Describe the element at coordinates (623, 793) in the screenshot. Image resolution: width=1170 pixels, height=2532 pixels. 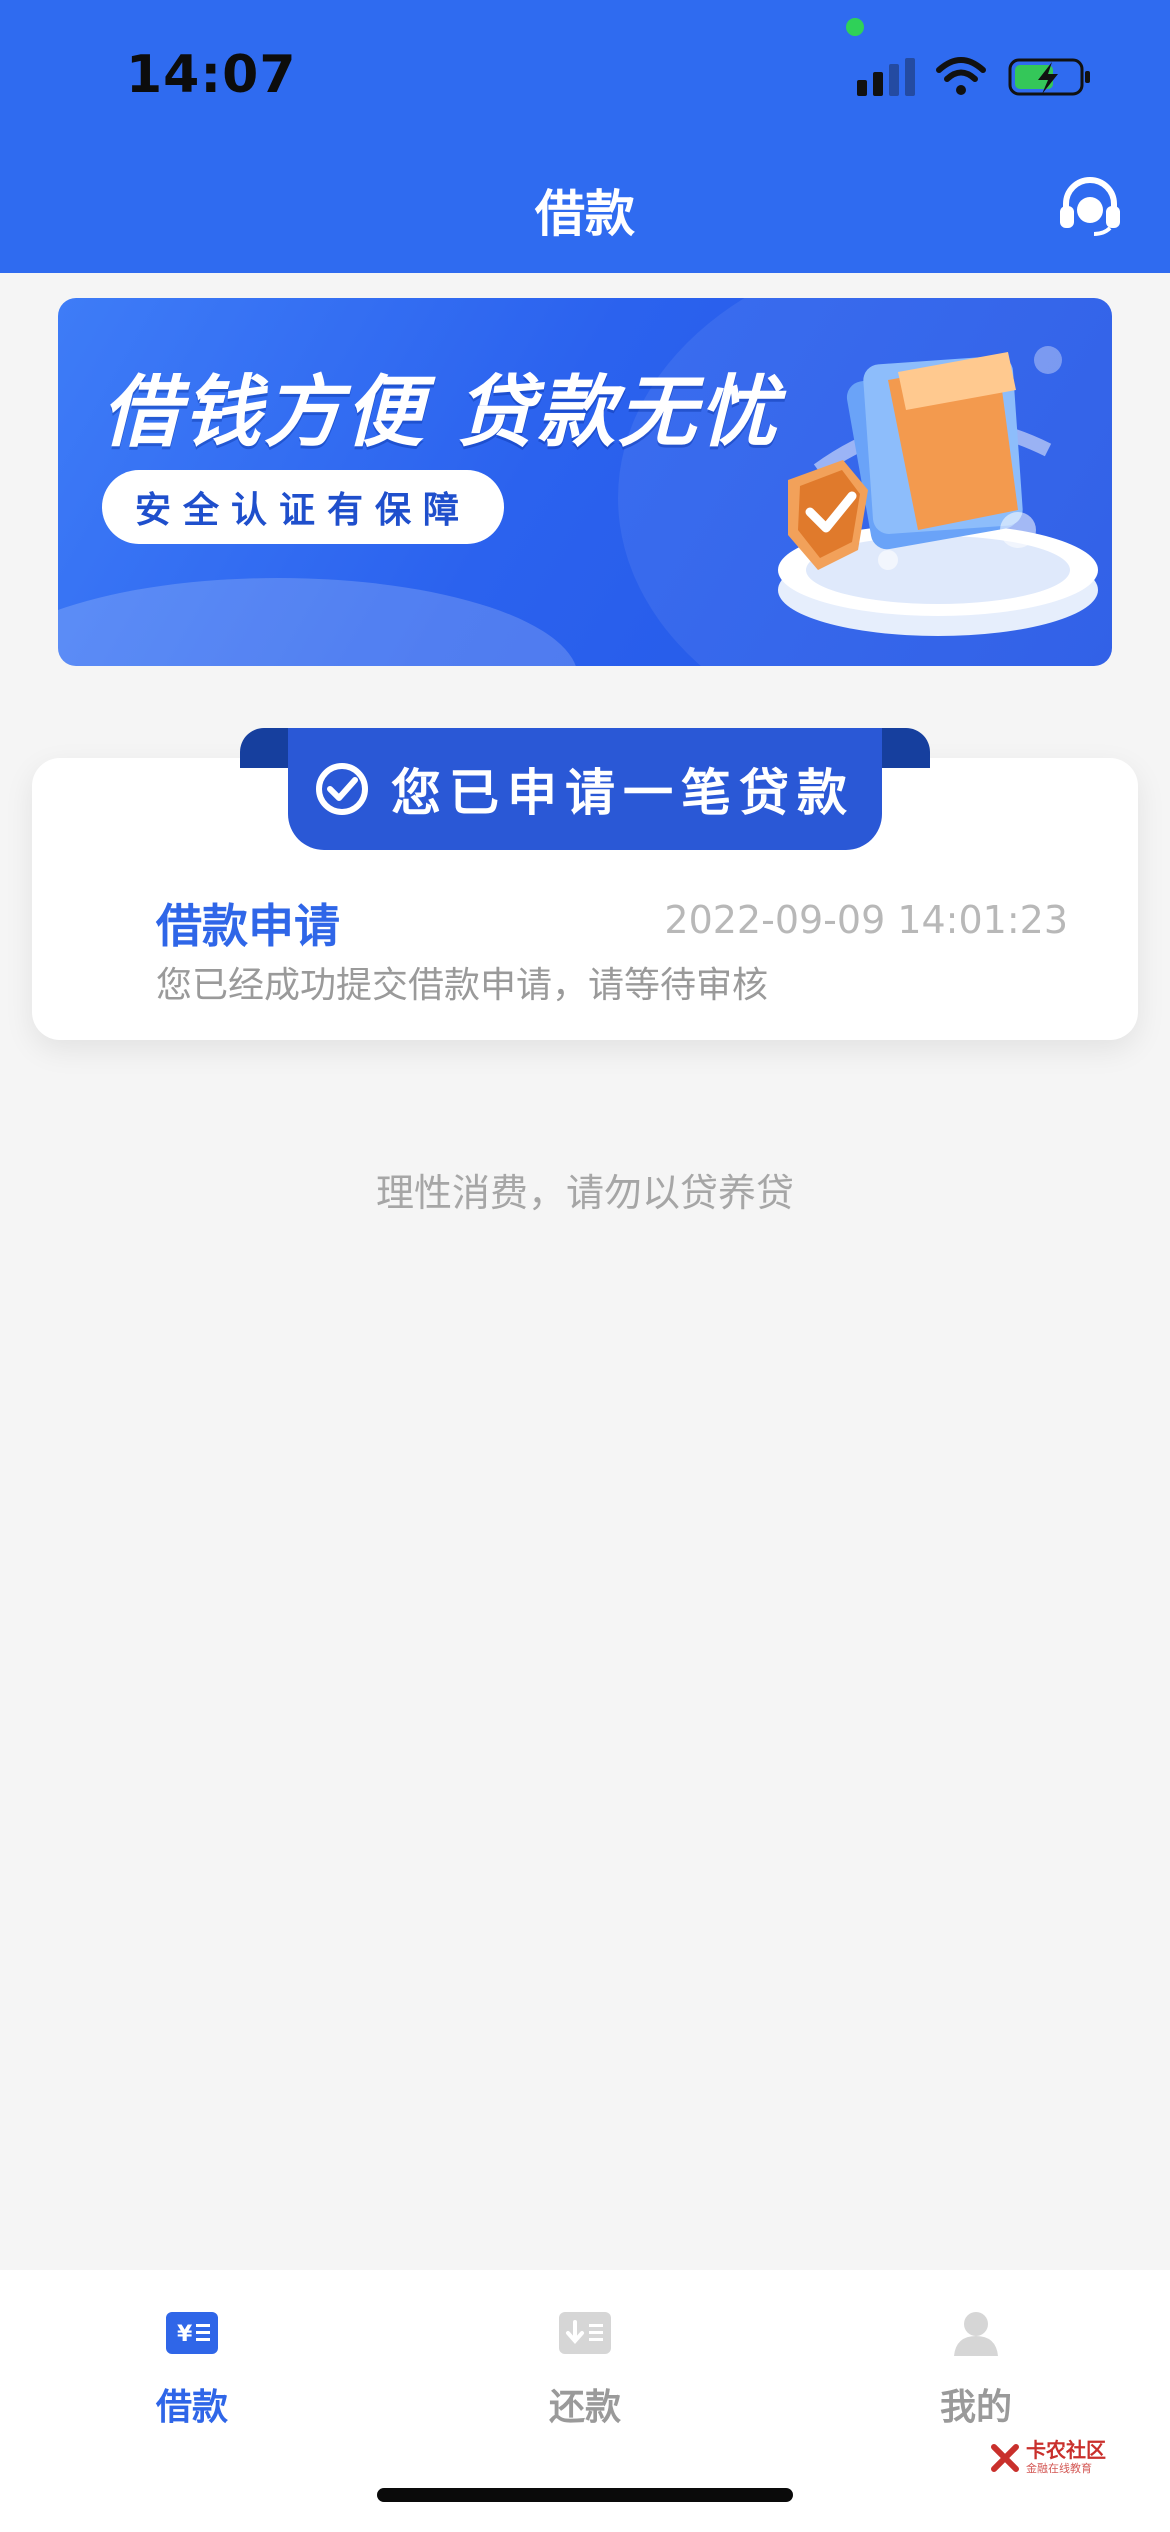
I see `status-ribbon-text: 您已申请一笔贷款` at that location.